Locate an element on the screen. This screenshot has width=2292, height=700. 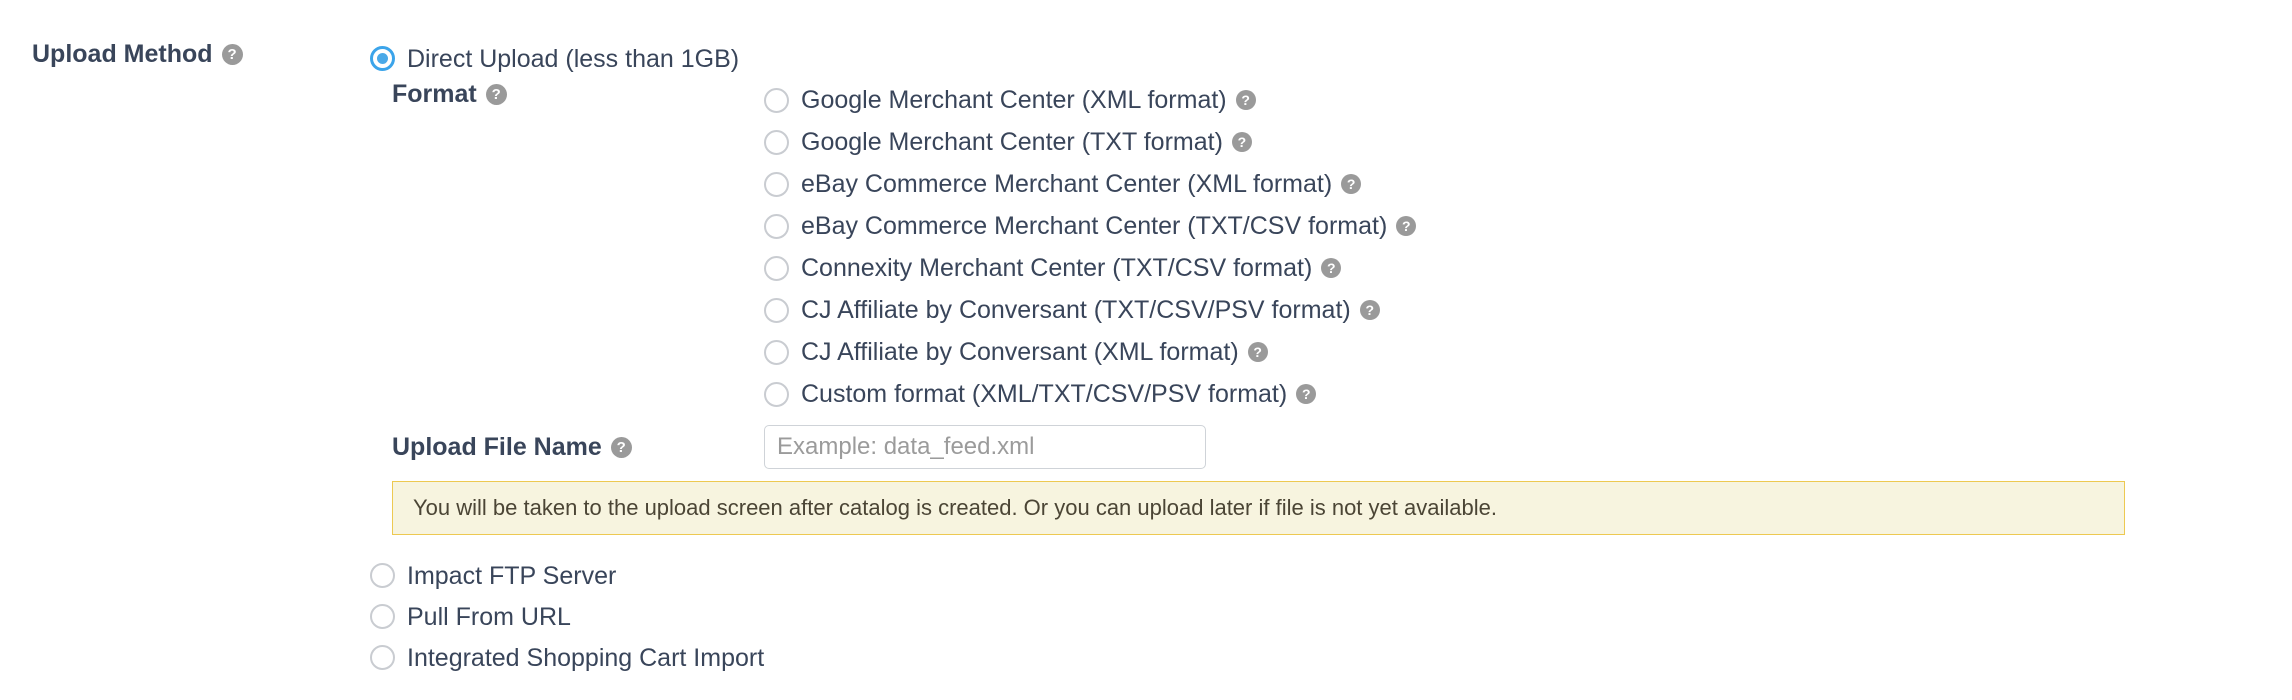
upload-file-name-row: Upload File Name ? is located at coordinates (1342, 447).